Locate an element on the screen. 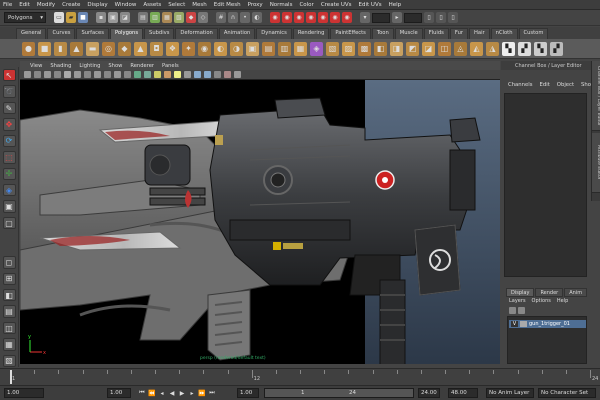 This screenshot has height=400, width=600. snap-grid-icon: # is located at coordinates (221, 17).